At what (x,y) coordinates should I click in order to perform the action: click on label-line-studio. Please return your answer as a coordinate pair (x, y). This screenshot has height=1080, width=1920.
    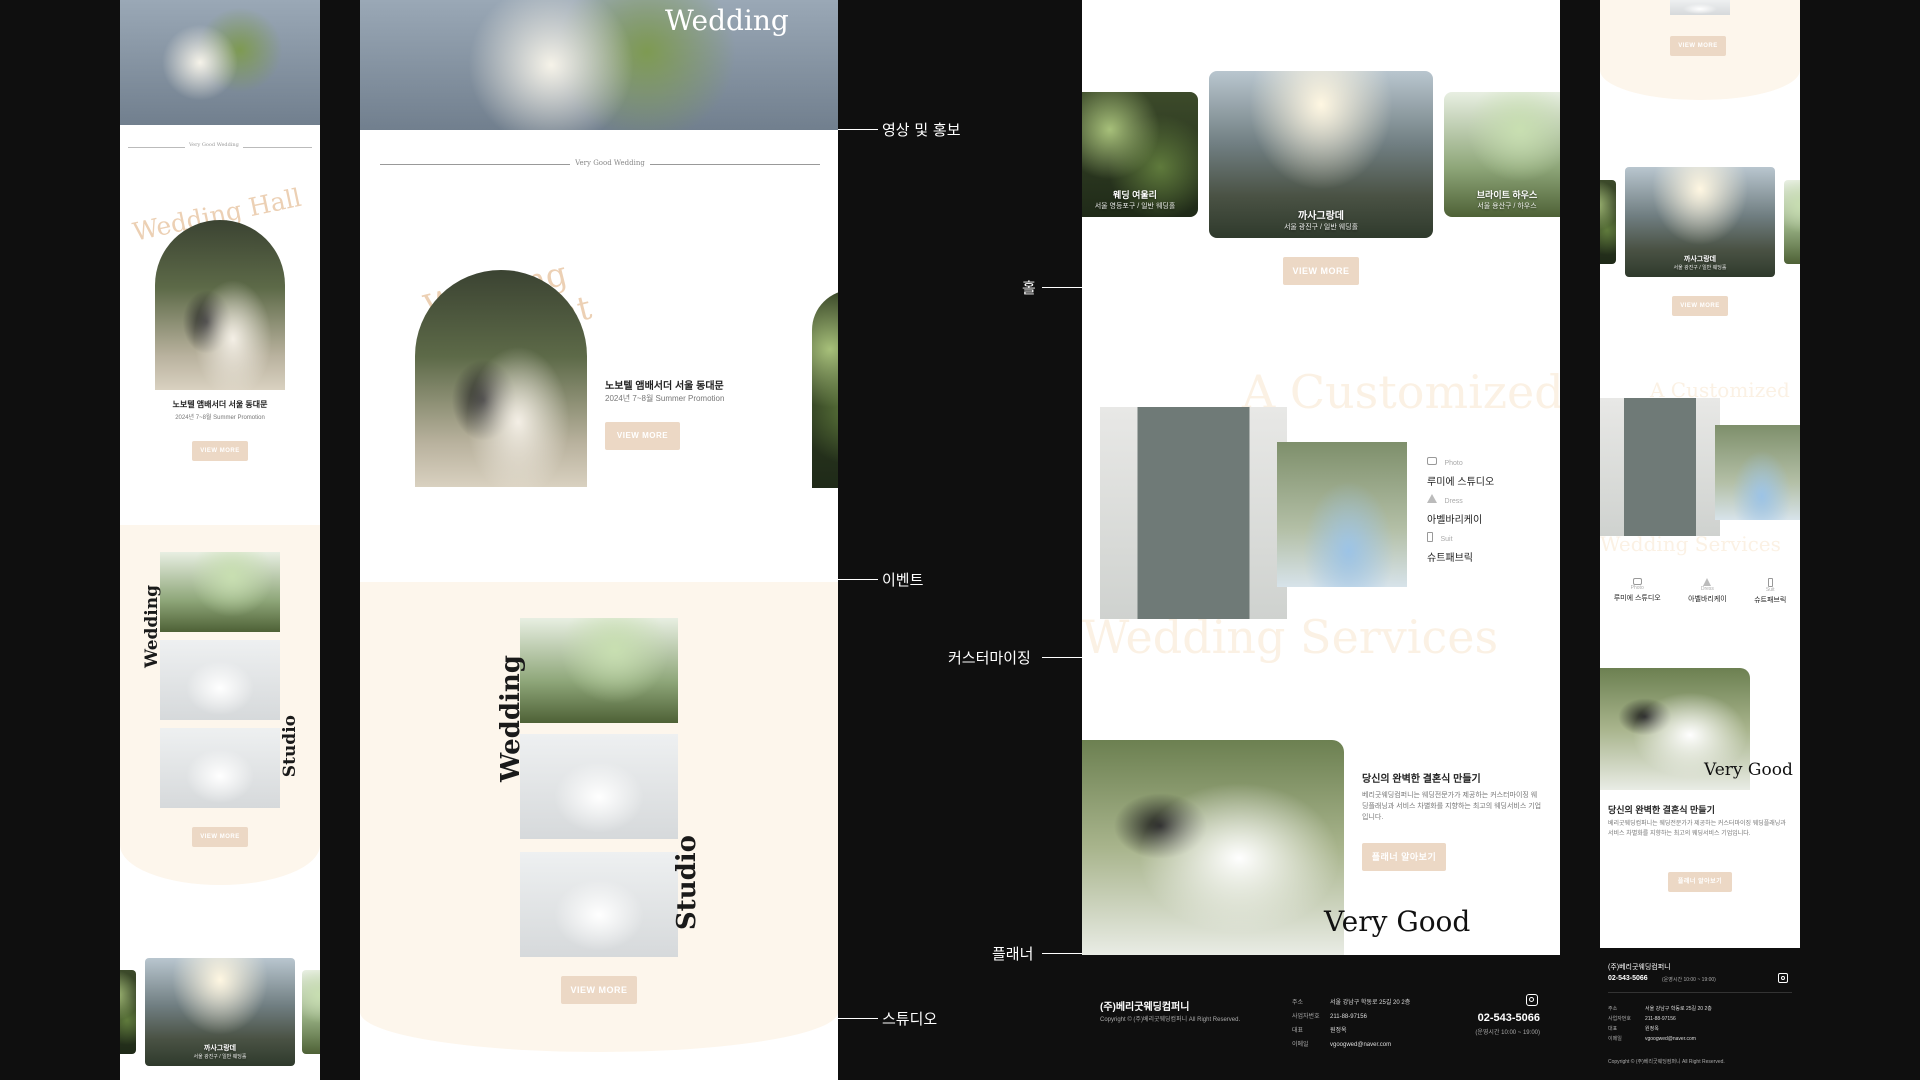
    Looking at the image, I should click on (858, 1018).